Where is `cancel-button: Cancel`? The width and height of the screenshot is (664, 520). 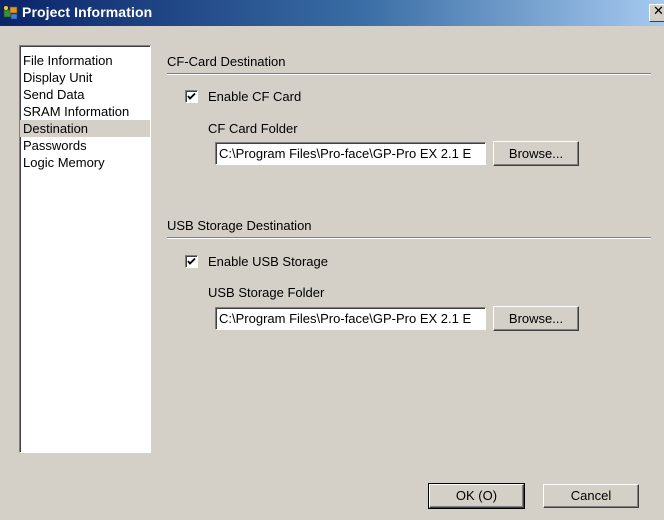 cancel-button: Cancel is located at coordinates (591, 496).